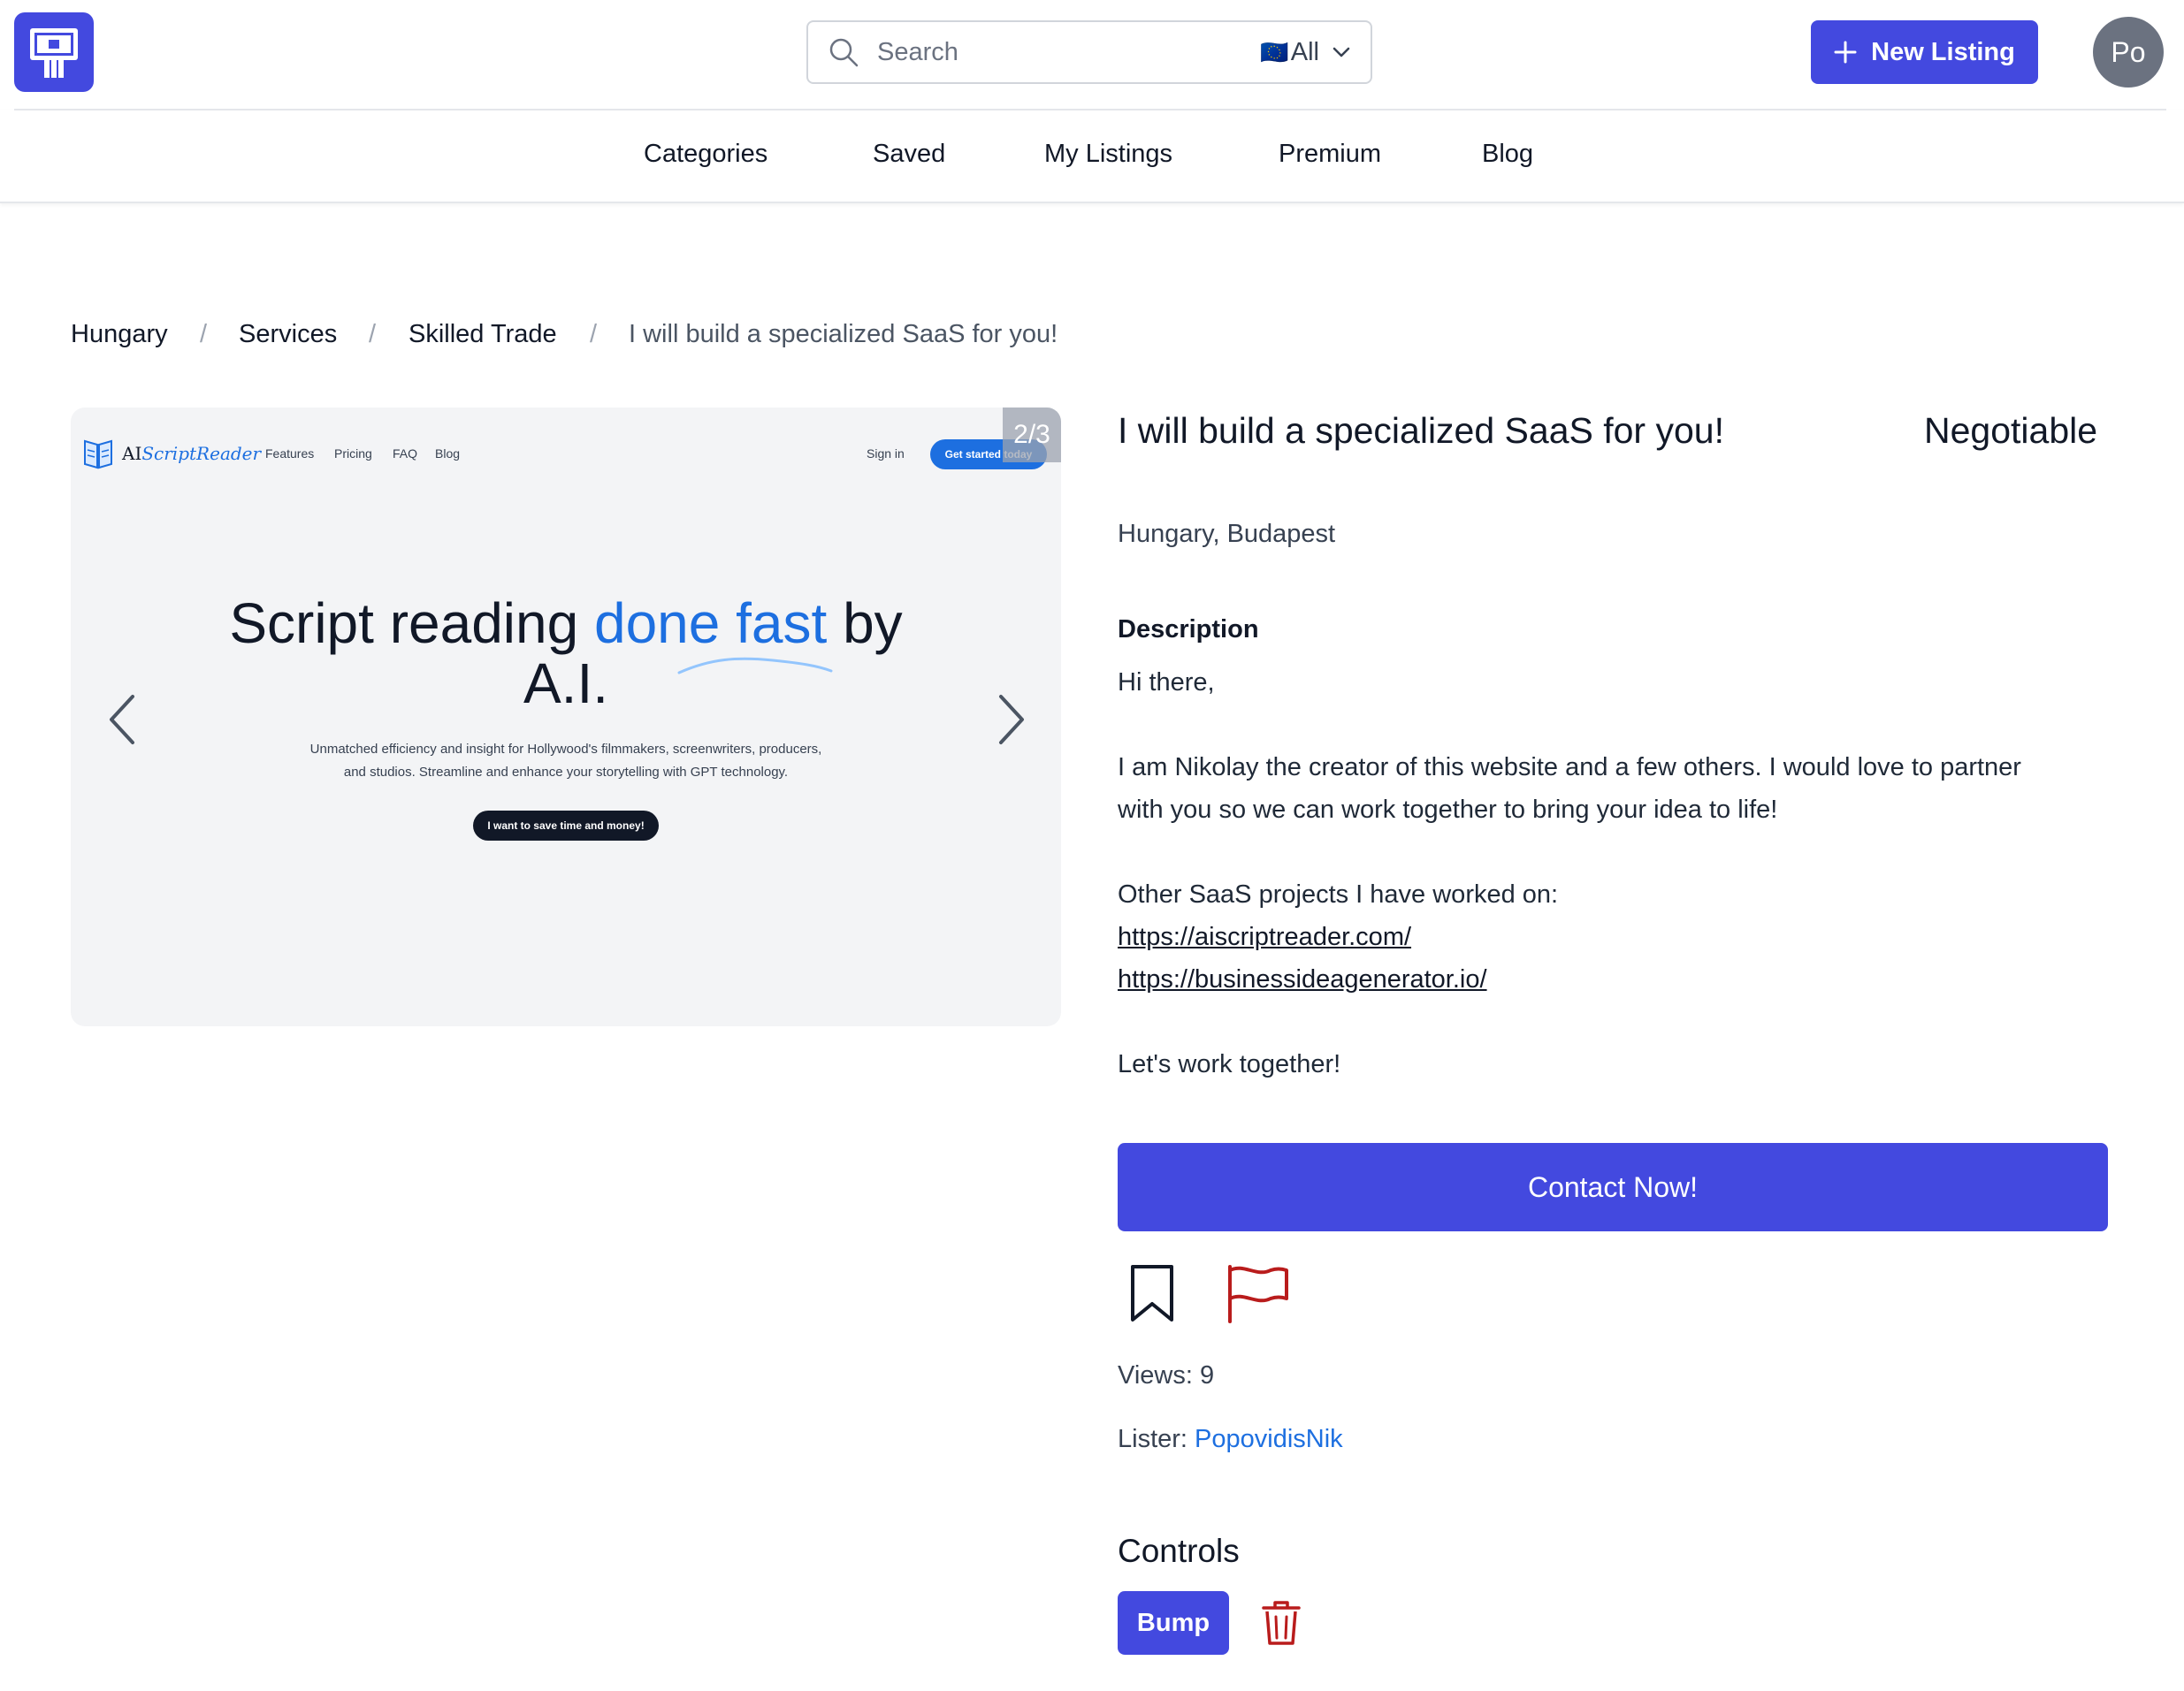 This screenshot has width=2184, height=1691. I want to click on report-listing-button, so click(1257, 1294).